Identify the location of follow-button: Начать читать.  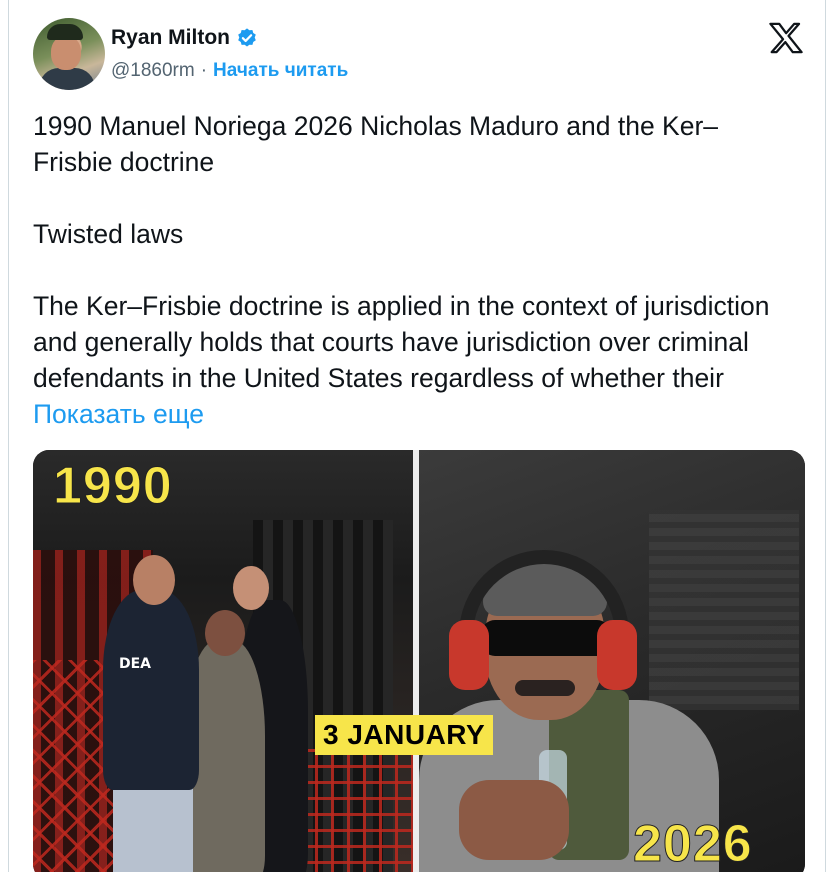
(280, 71).